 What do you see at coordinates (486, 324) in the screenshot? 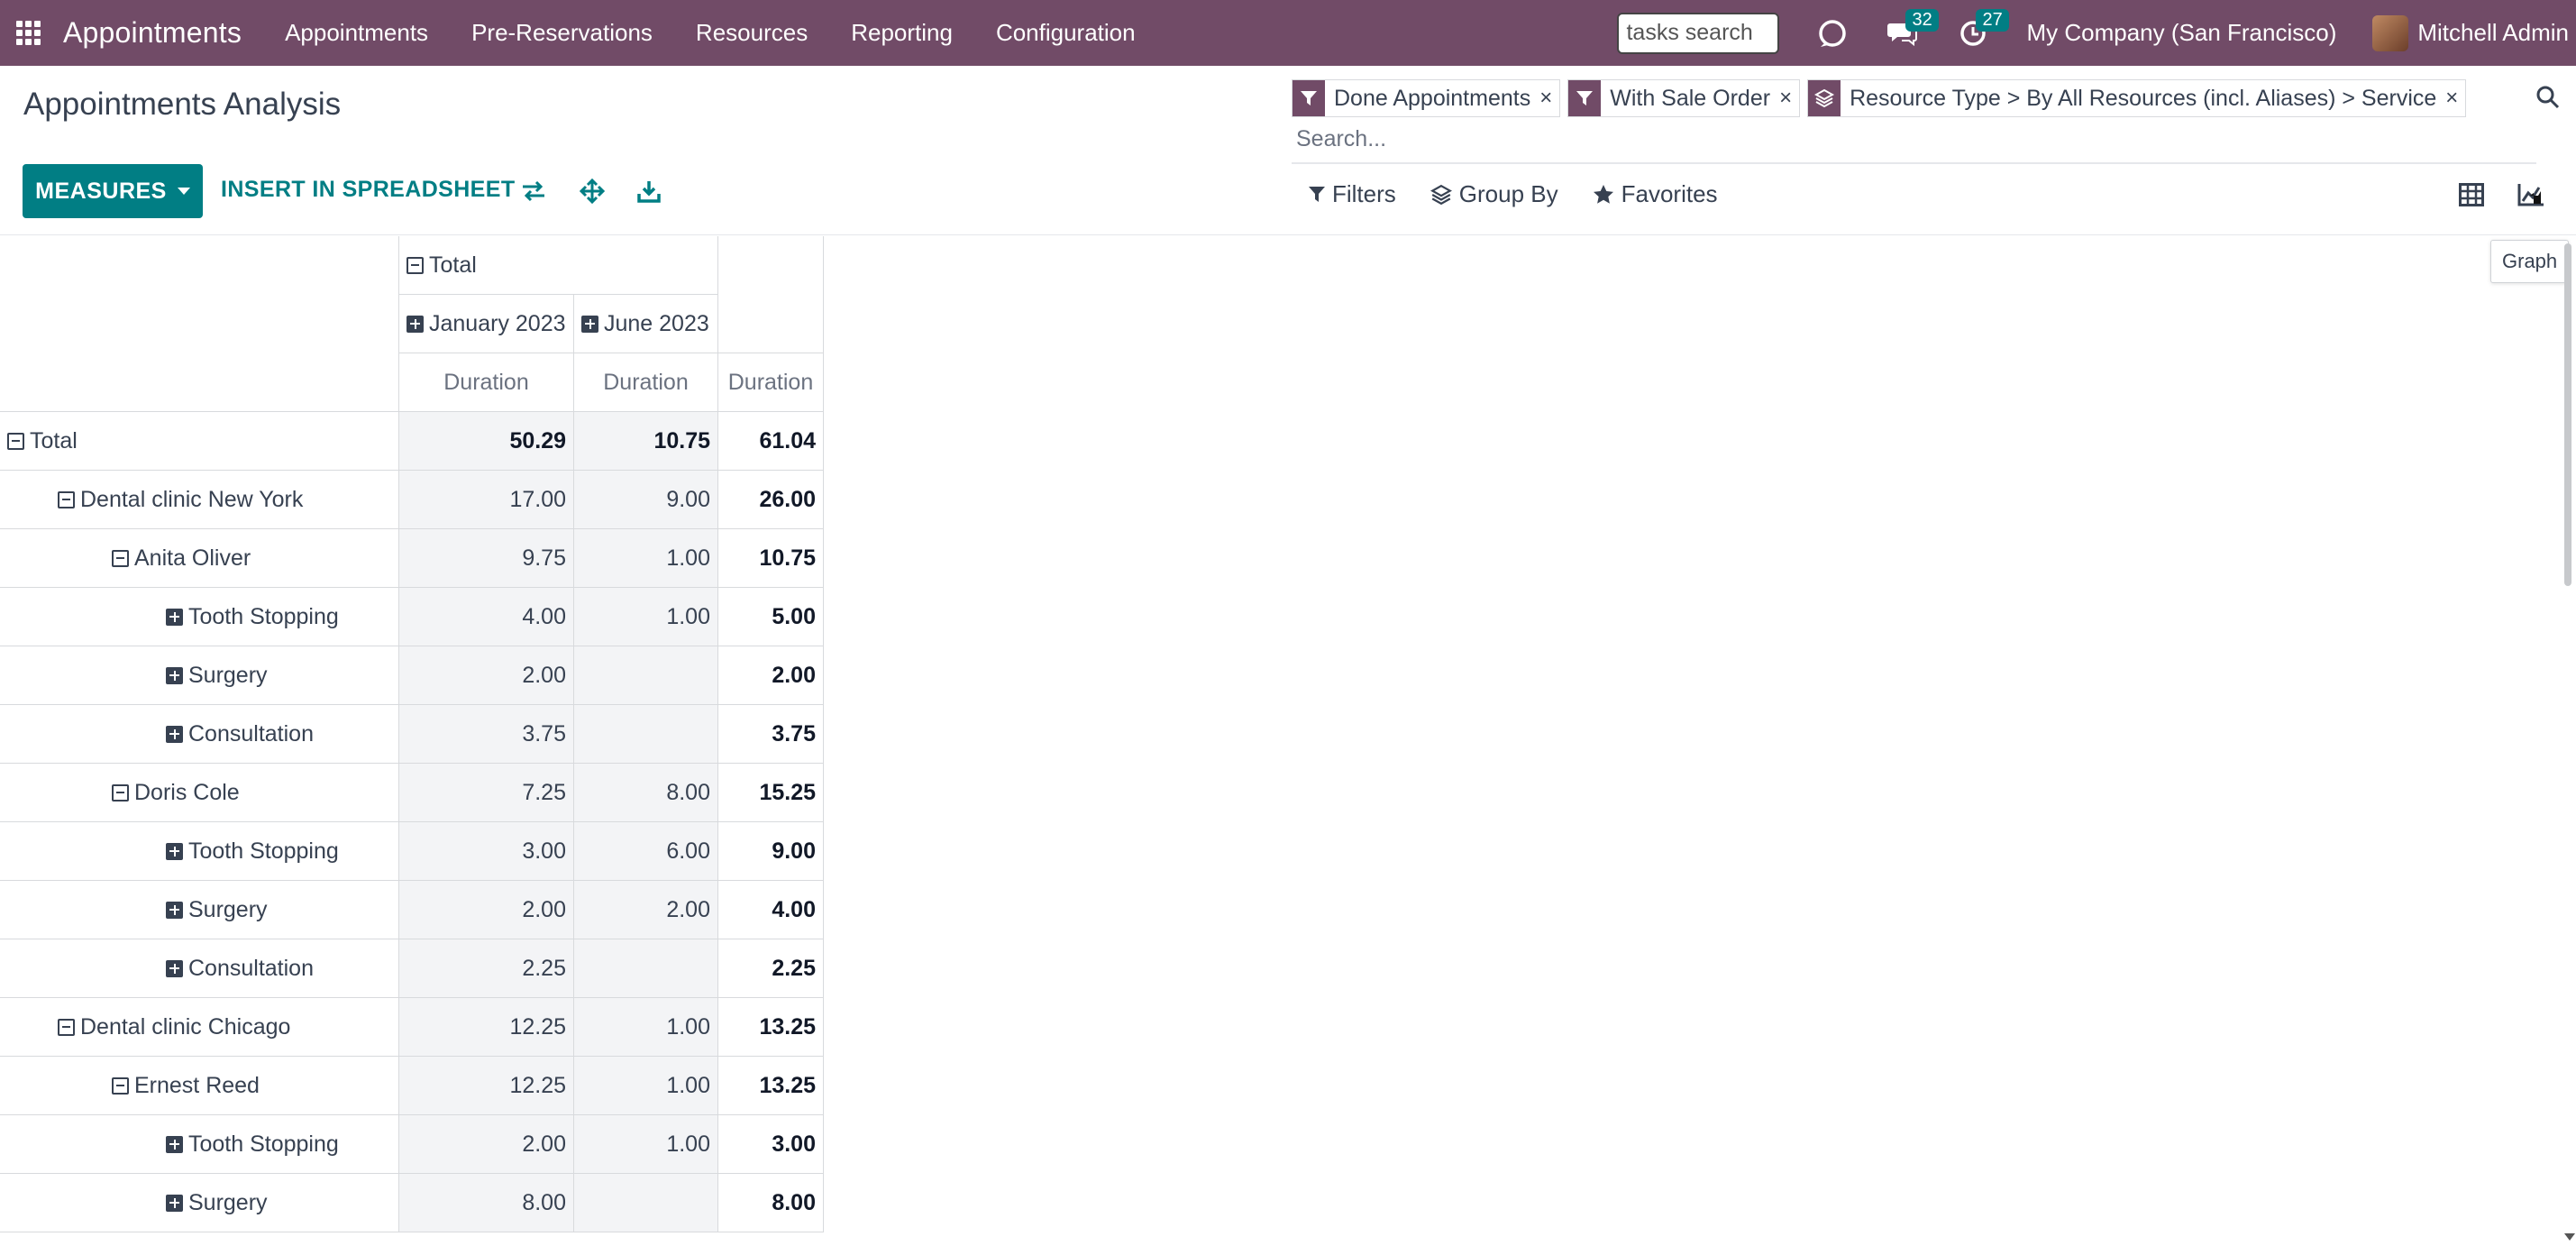
I see `col-header-january-2023: January 2023` at bounding box center [486, 324].